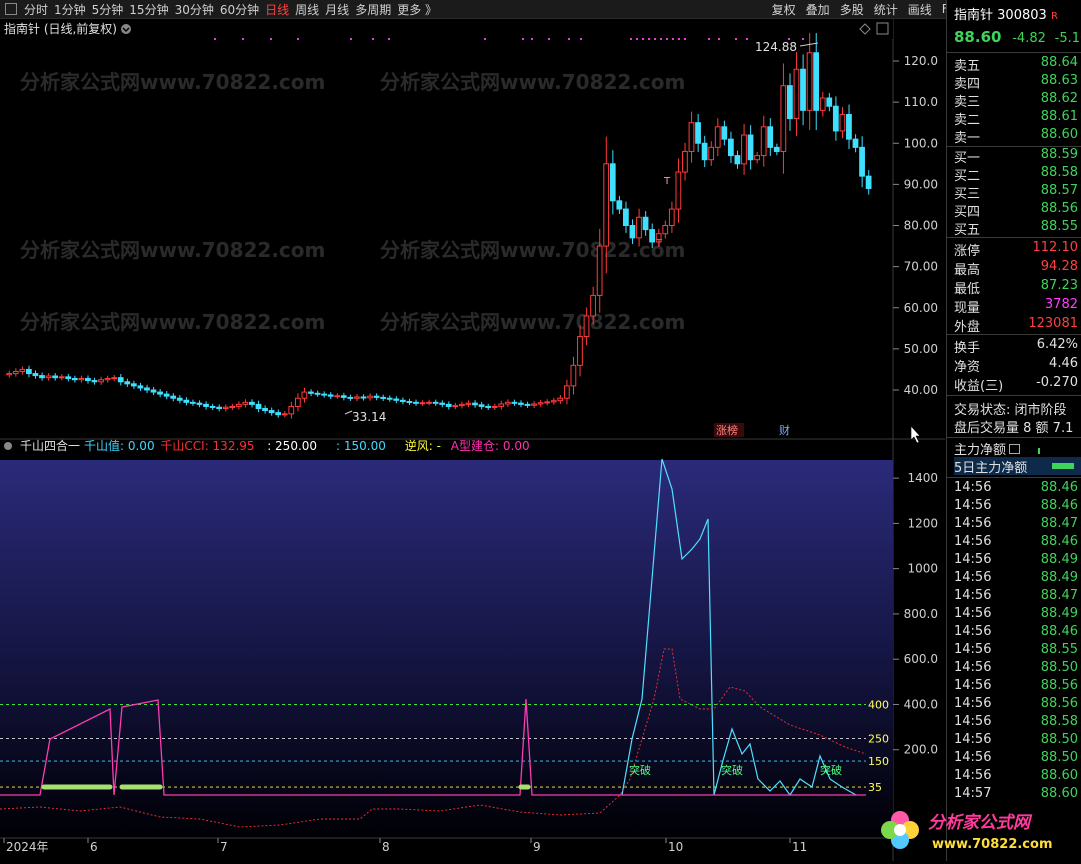 The height and width of the screenshot is (864, 1081). Describe the element at coordinates (50, 445) in the screenshot. I see `indicator-name: 千山四合一` at that location.